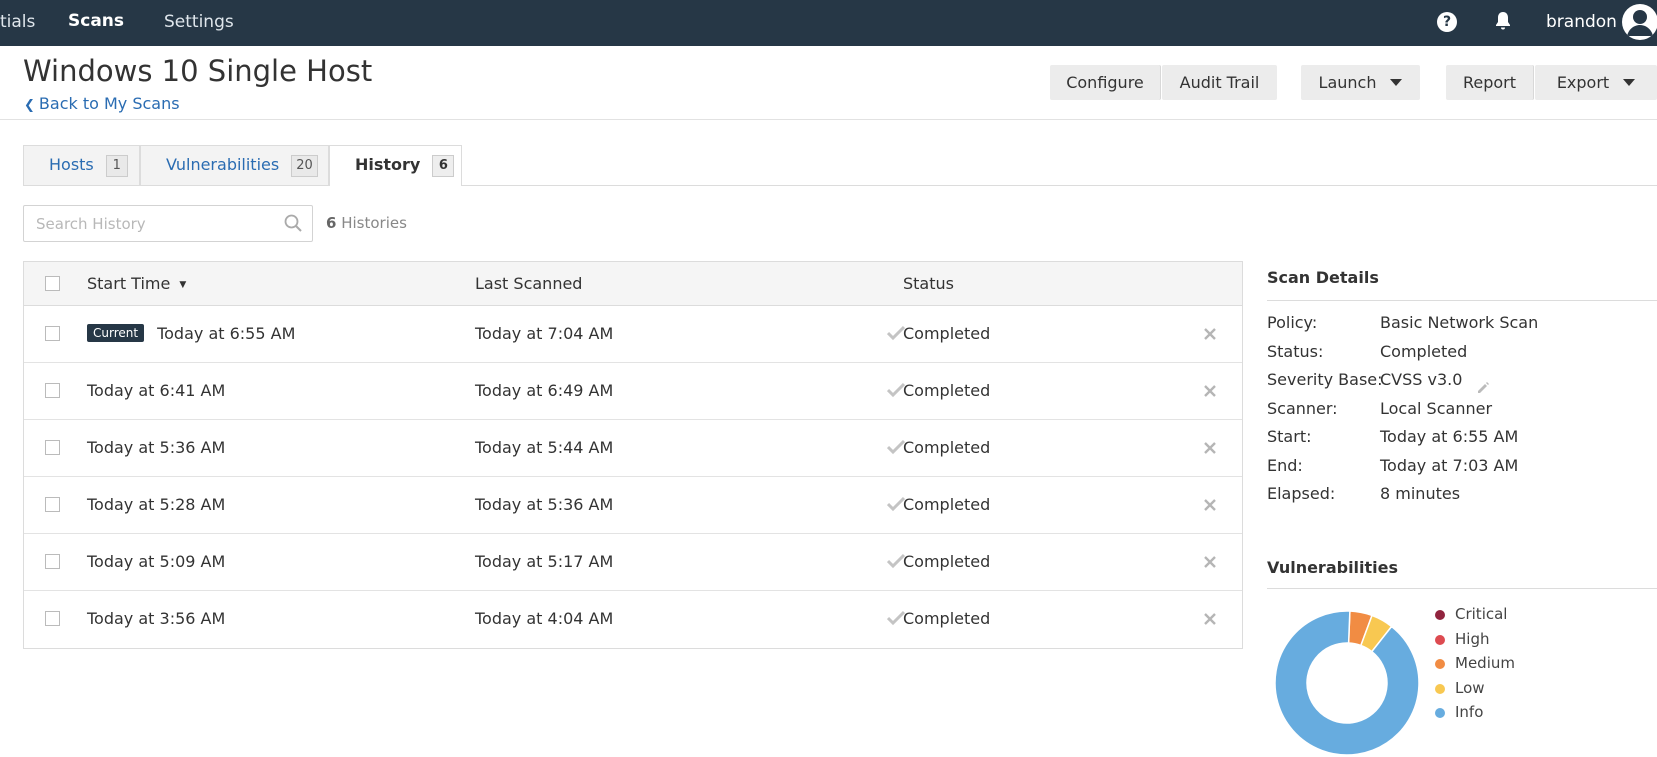 The width and height of the screenshot is (1657, 757). I want to click on user-avatar-icon, so click(1639, 22).